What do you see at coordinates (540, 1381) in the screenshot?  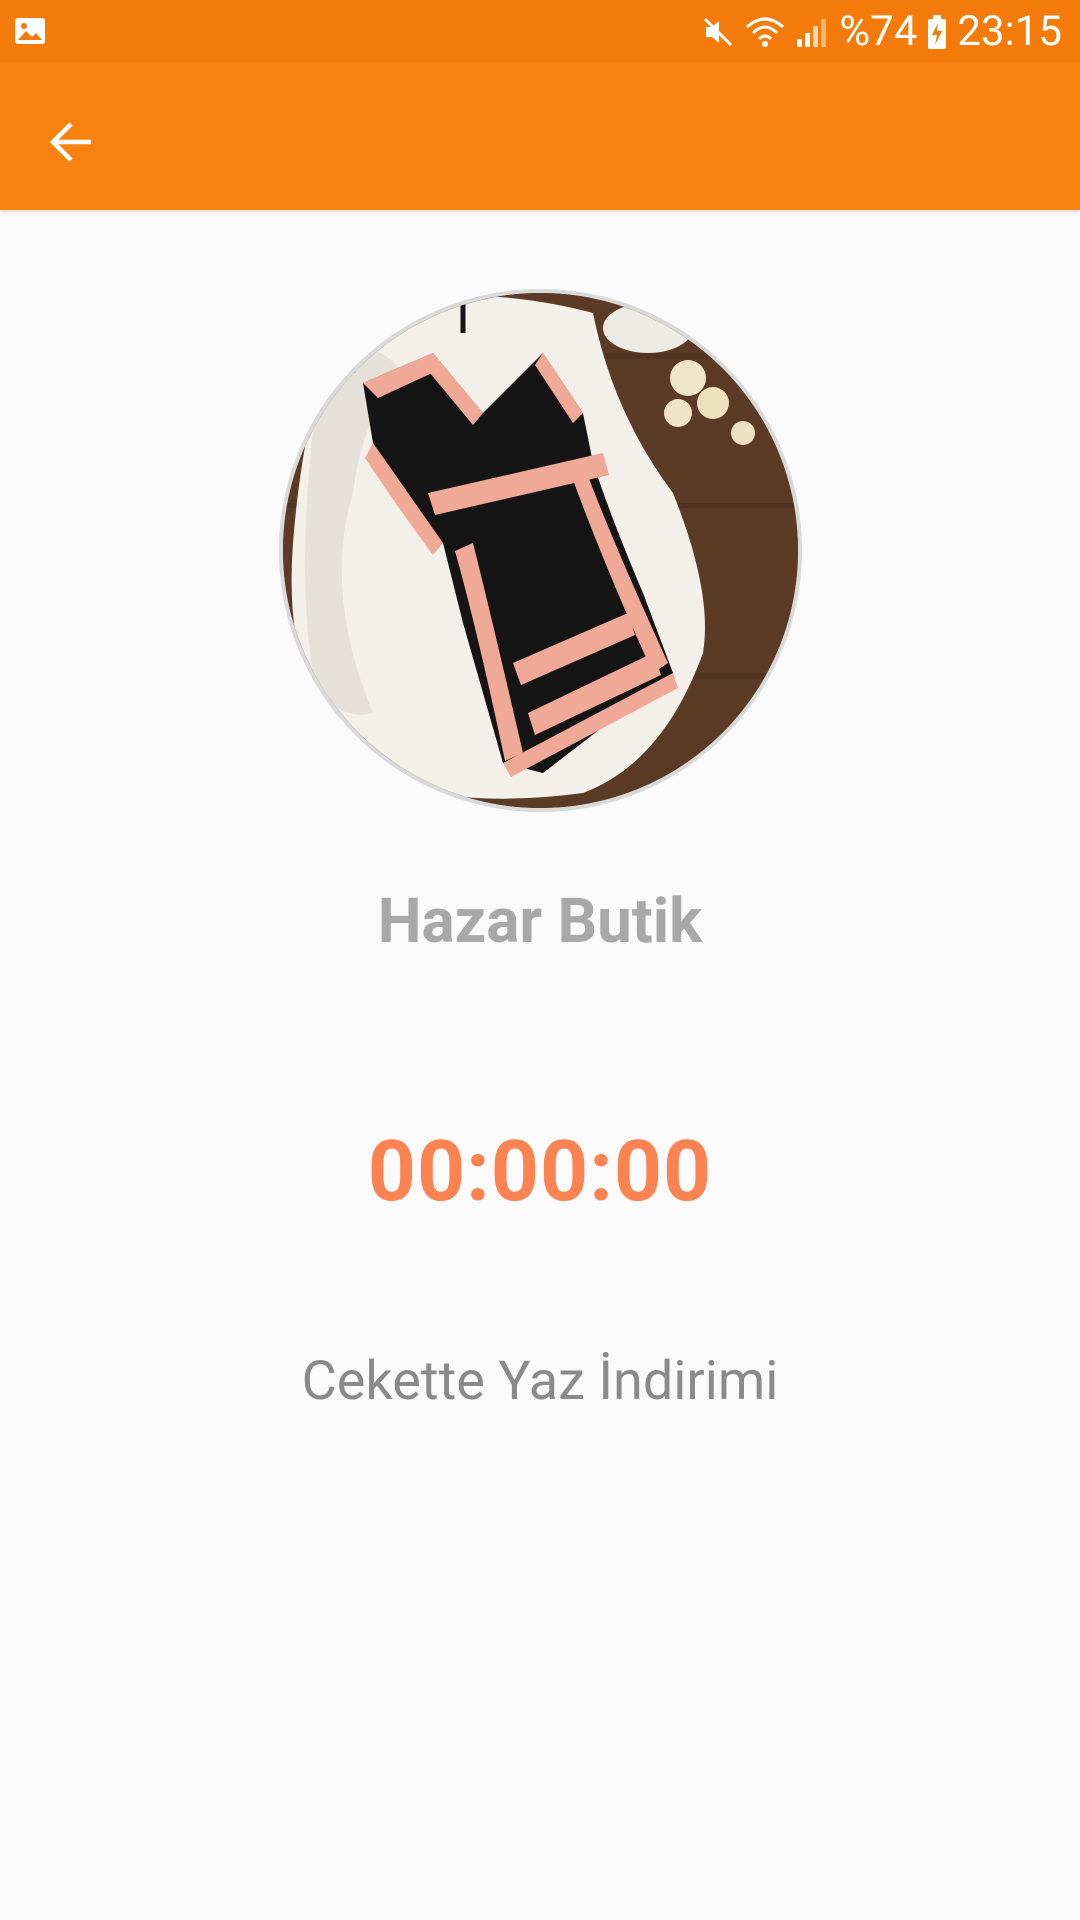 I see `campaign-title: Cekette Yaz İndirimi` at bounding box center [540, 1381].